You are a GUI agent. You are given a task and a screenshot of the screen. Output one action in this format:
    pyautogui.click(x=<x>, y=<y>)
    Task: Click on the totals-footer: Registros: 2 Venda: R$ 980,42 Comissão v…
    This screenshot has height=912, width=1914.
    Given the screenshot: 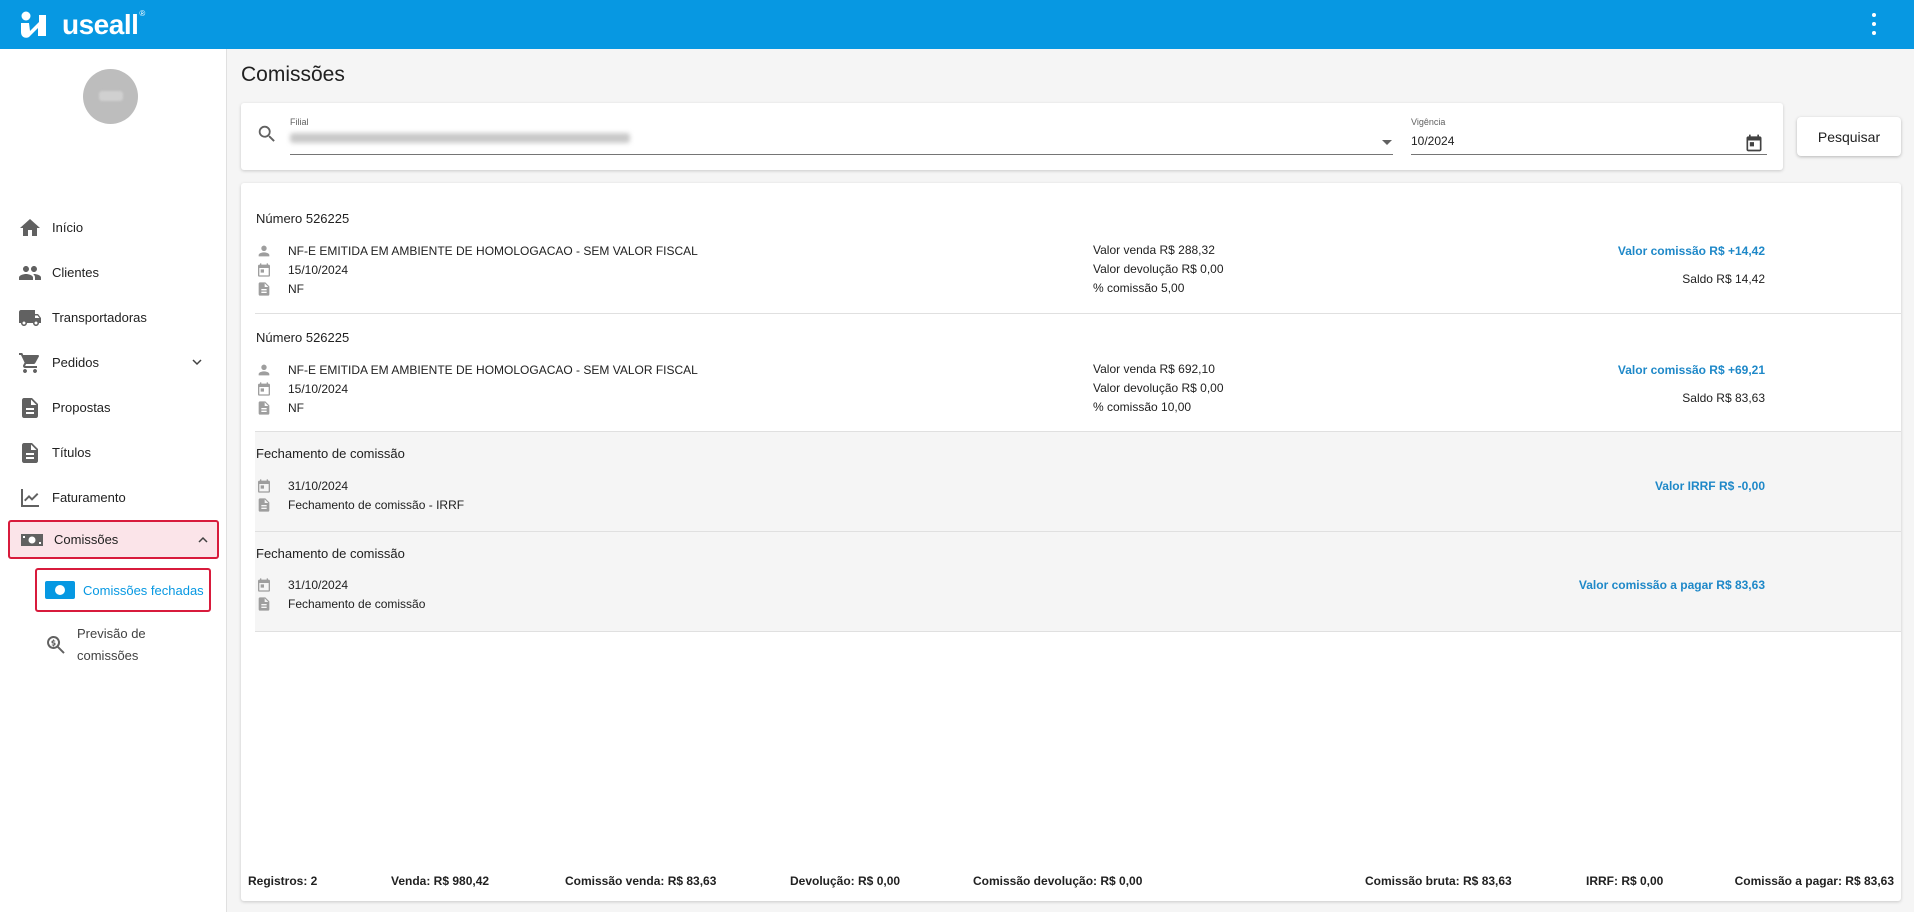 What is the action you would take?
    pyautogui.click(x=1071, y=883)
    